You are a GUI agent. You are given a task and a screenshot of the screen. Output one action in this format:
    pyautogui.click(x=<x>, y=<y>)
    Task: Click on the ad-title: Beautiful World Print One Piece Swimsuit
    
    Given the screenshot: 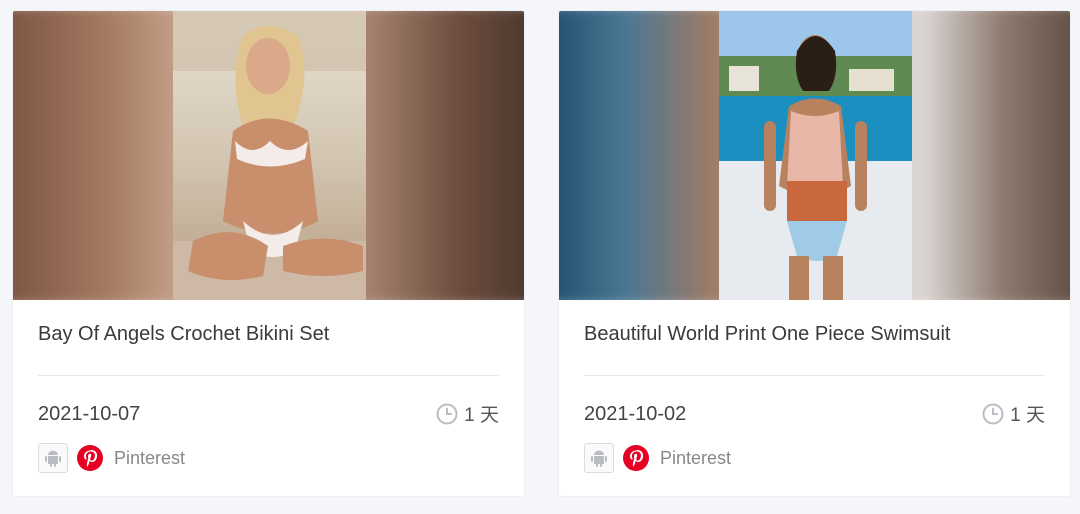 What is the action you would take?
    pyautogui.click(x=767, y=334)
    